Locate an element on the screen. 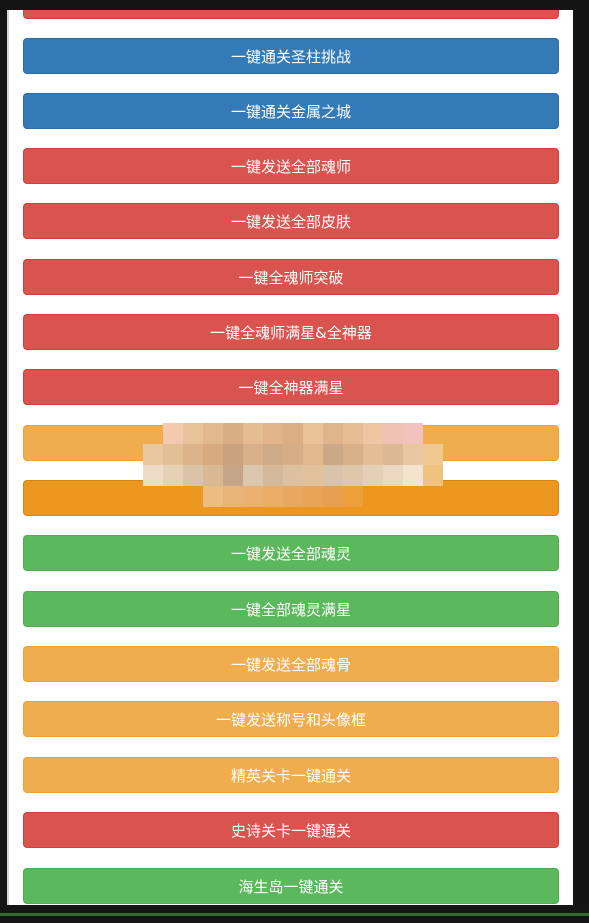 The image size is (589, 923). pixelated-redaction is located at coordinates (293, 465).